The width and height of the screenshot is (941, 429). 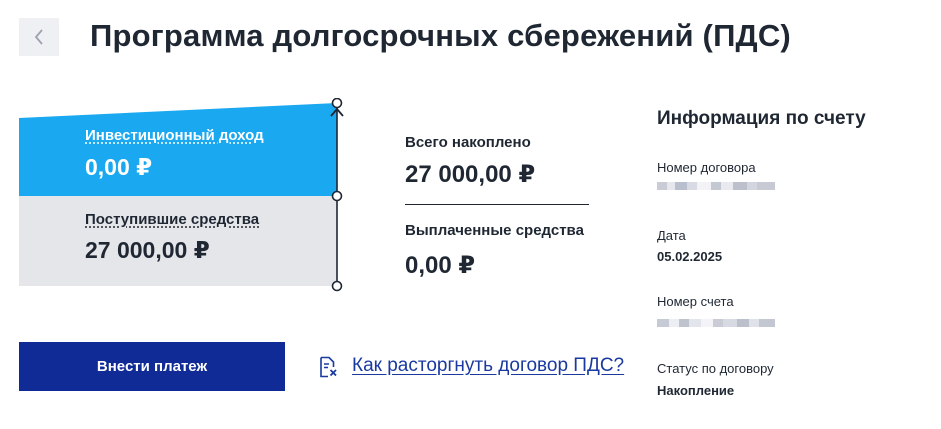 I want to click on received-funds-value: 27 000,00 ₽, so click(x=147, y=250).